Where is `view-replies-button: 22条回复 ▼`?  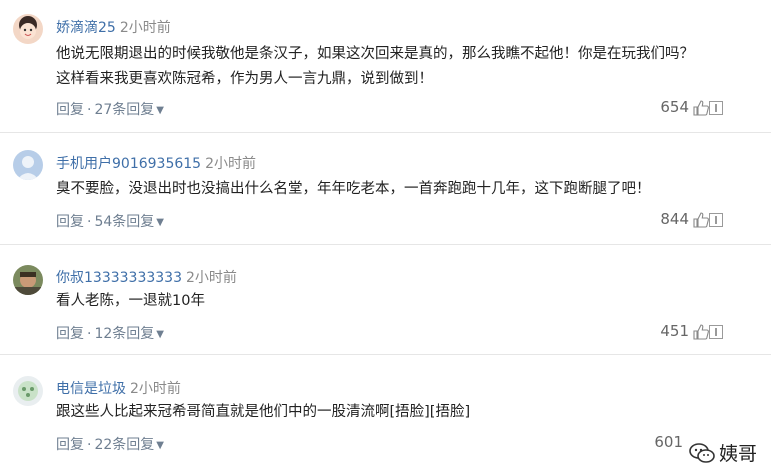 view-replies-button: 22条回复 ▼ is located at coordinates (129, 445).